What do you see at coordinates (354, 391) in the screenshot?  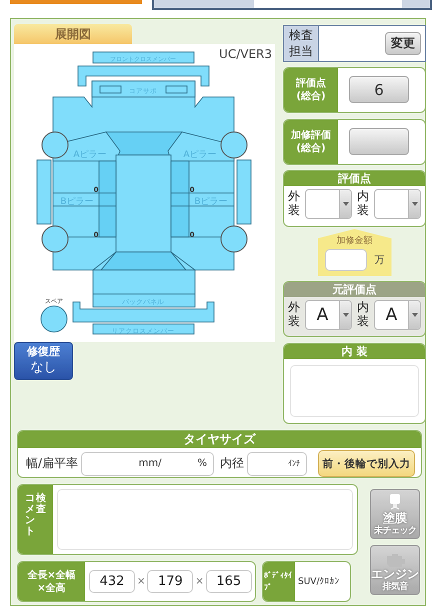 I see `interior-text-area` at bounding box center [354, 391].